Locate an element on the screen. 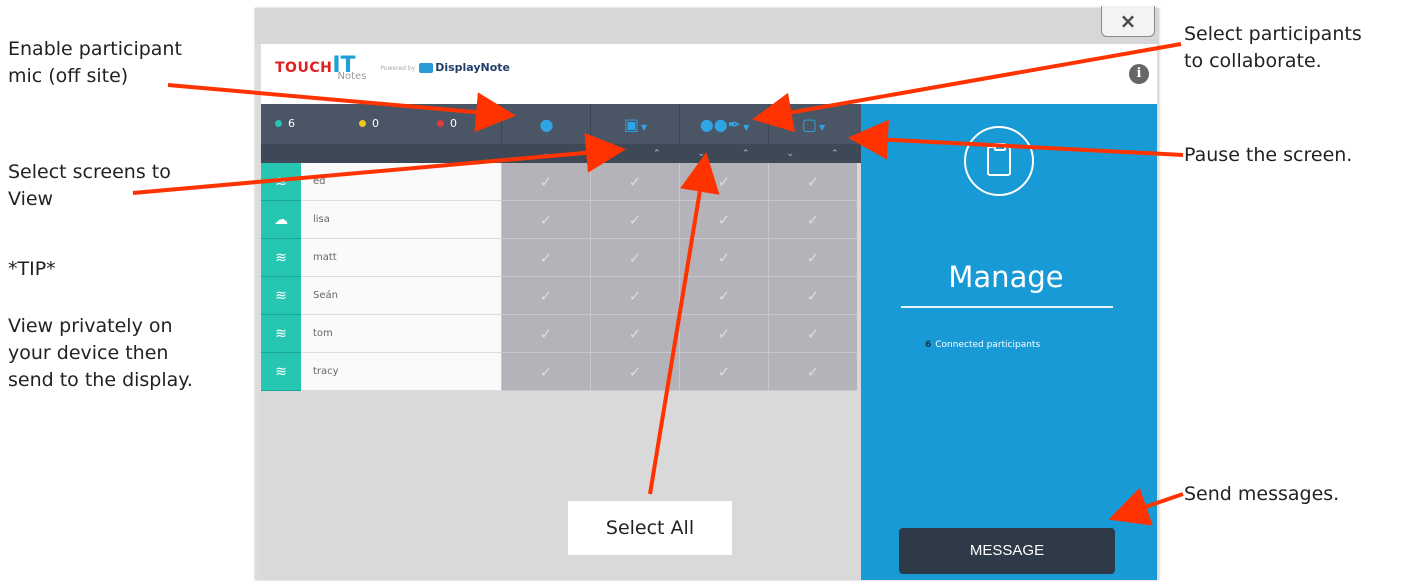 The height and width of the screenshot is (582, 1417). view-select: ⌄ ⌃ is located at coordinates (634, 153).